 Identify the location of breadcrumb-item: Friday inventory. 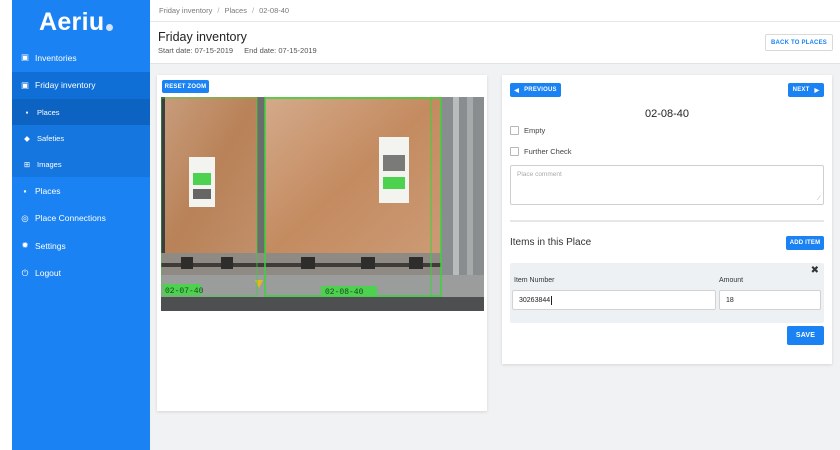
(185, 10).